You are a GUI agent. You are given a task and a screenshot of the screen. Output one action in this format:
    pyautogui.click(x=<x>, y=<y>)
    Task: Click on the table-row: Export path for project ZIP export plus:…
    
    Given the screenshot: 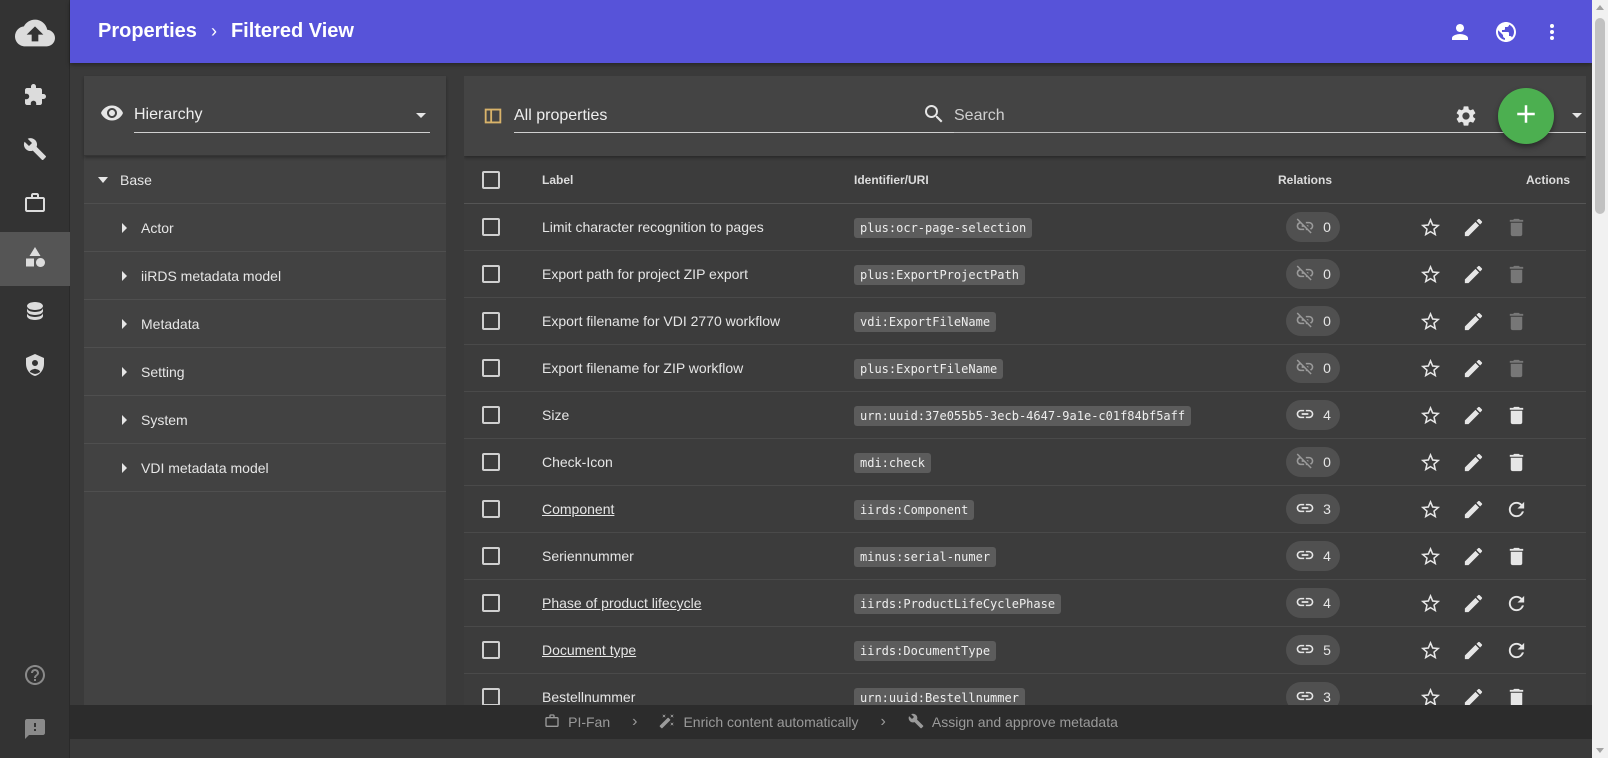 What is the action you would take?
    pyautogui.click(x=1025, y=274)
    